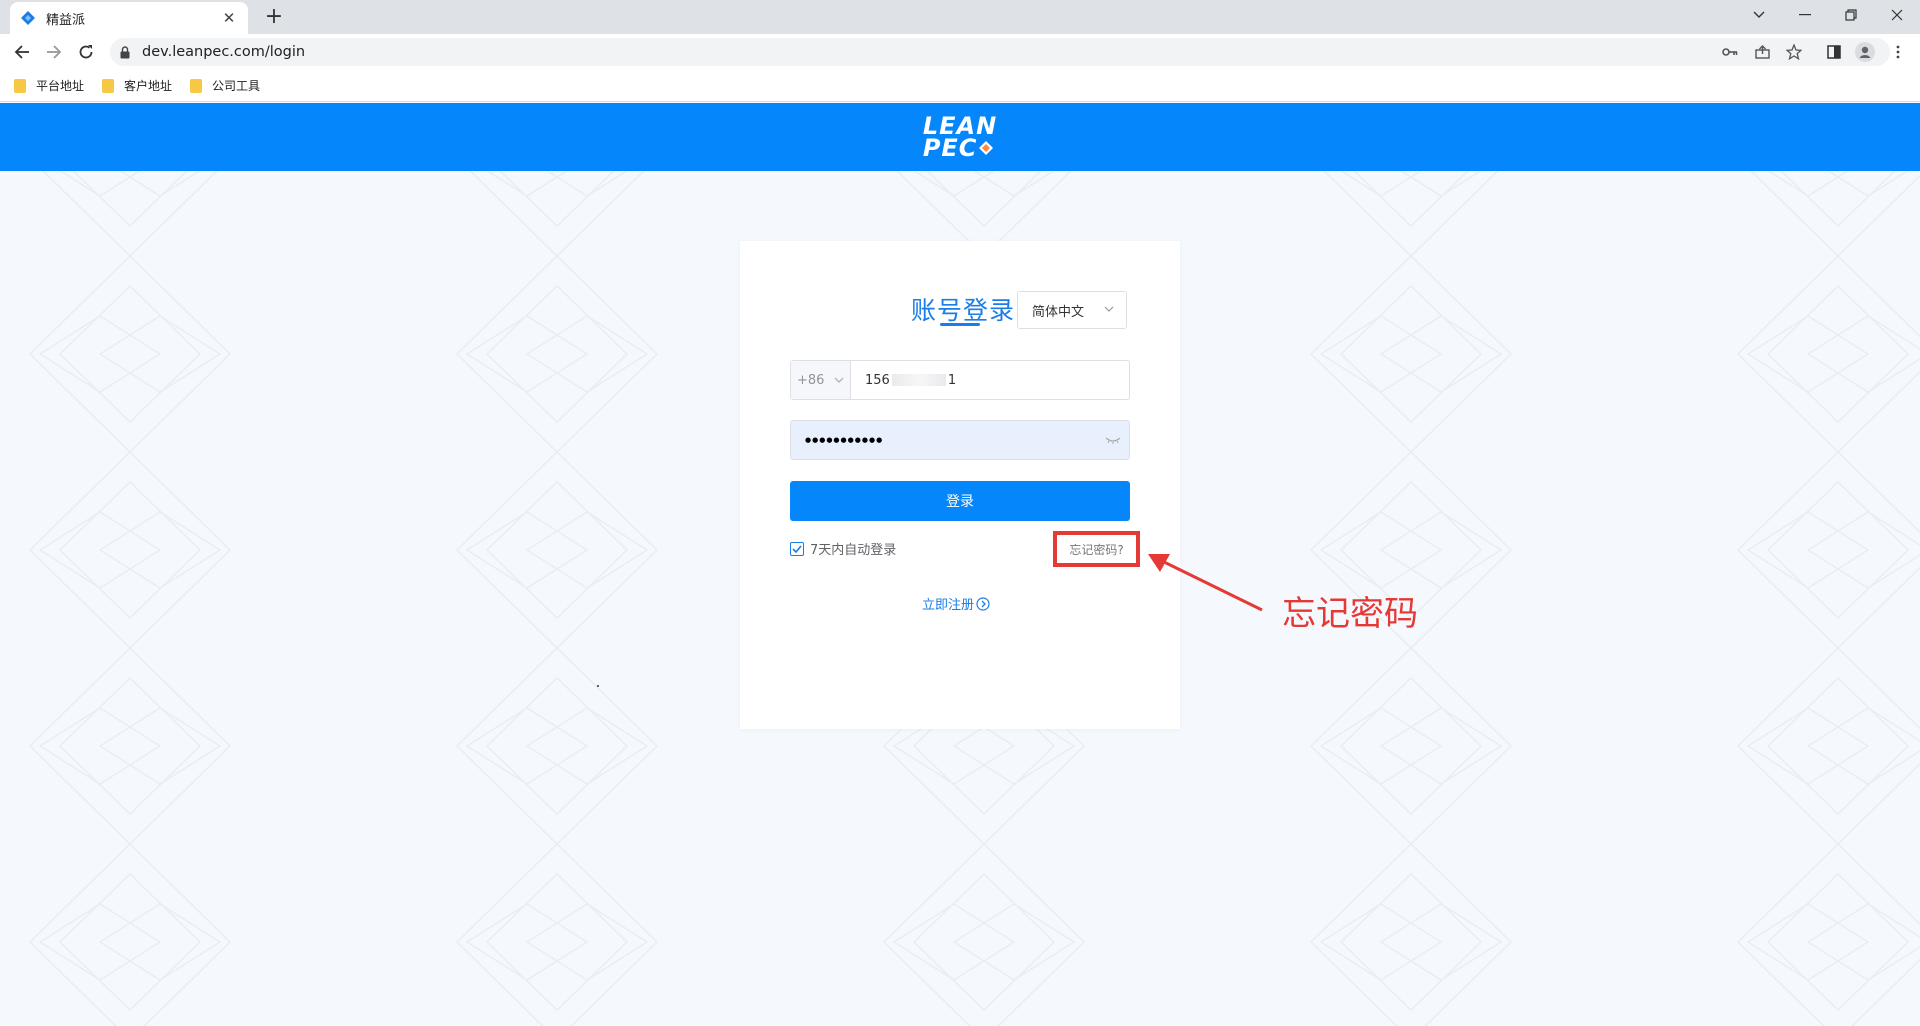 Image resolution: width=1920 pixels, height=1026 pixels. I want to click on login-button: 登录, so click(960, 501).